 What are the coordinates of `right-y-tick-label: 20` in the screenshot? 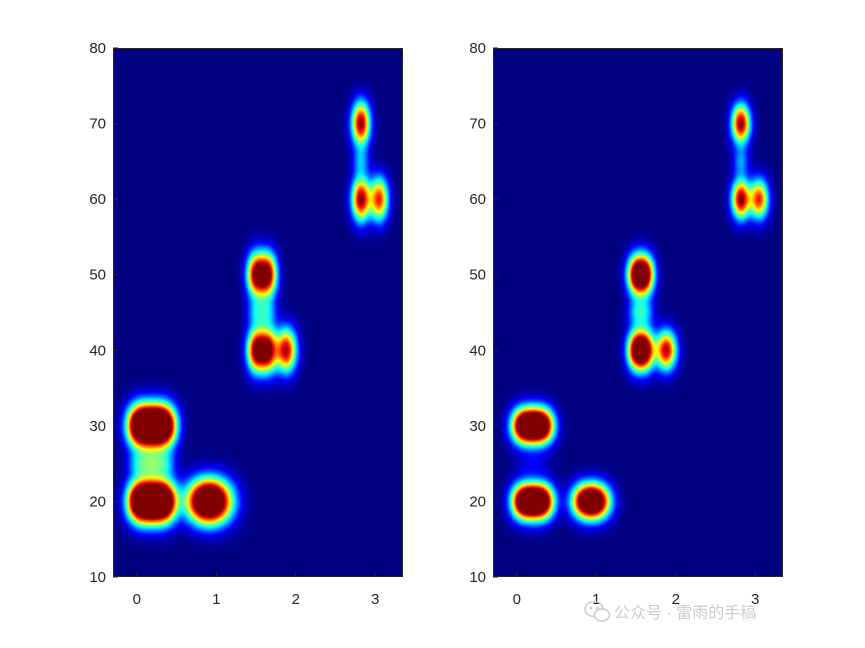 It's located at (477, 501).